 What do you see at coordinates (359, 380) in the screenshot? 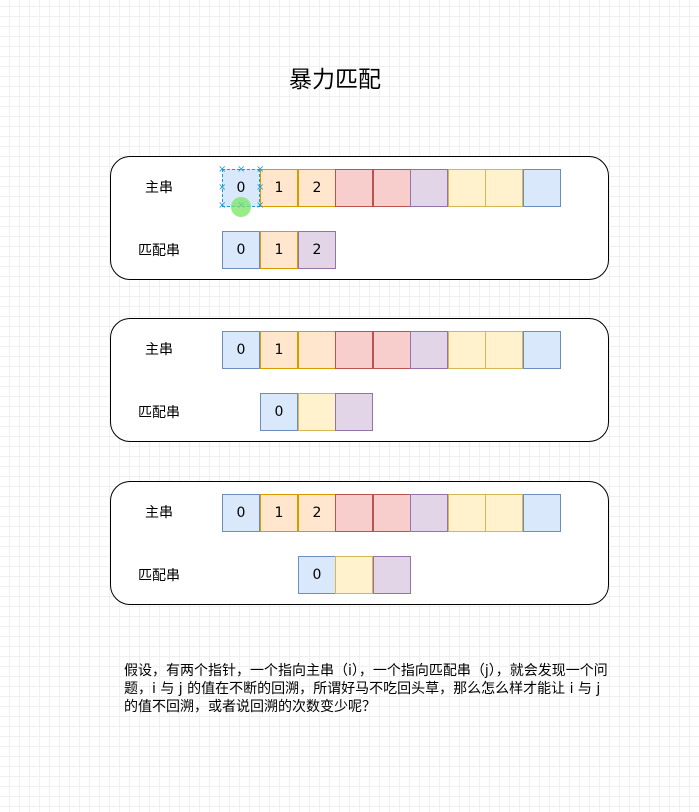
I see `comparison-panel-2: 主串 匹配串 0 1 0` at bounding box center [359, 380].